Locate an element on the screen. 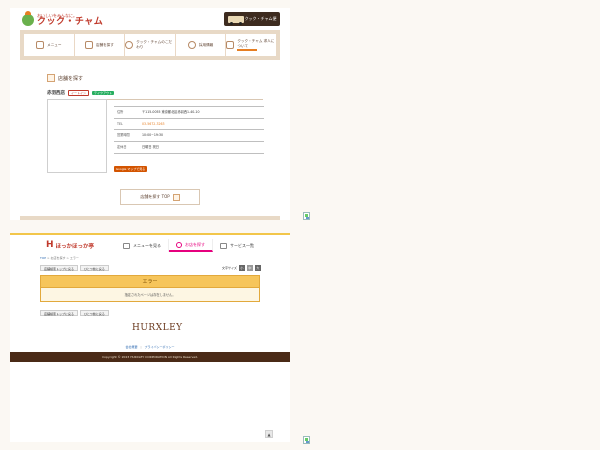  nav-menu: メニュー is located at coordinates (49, 45).